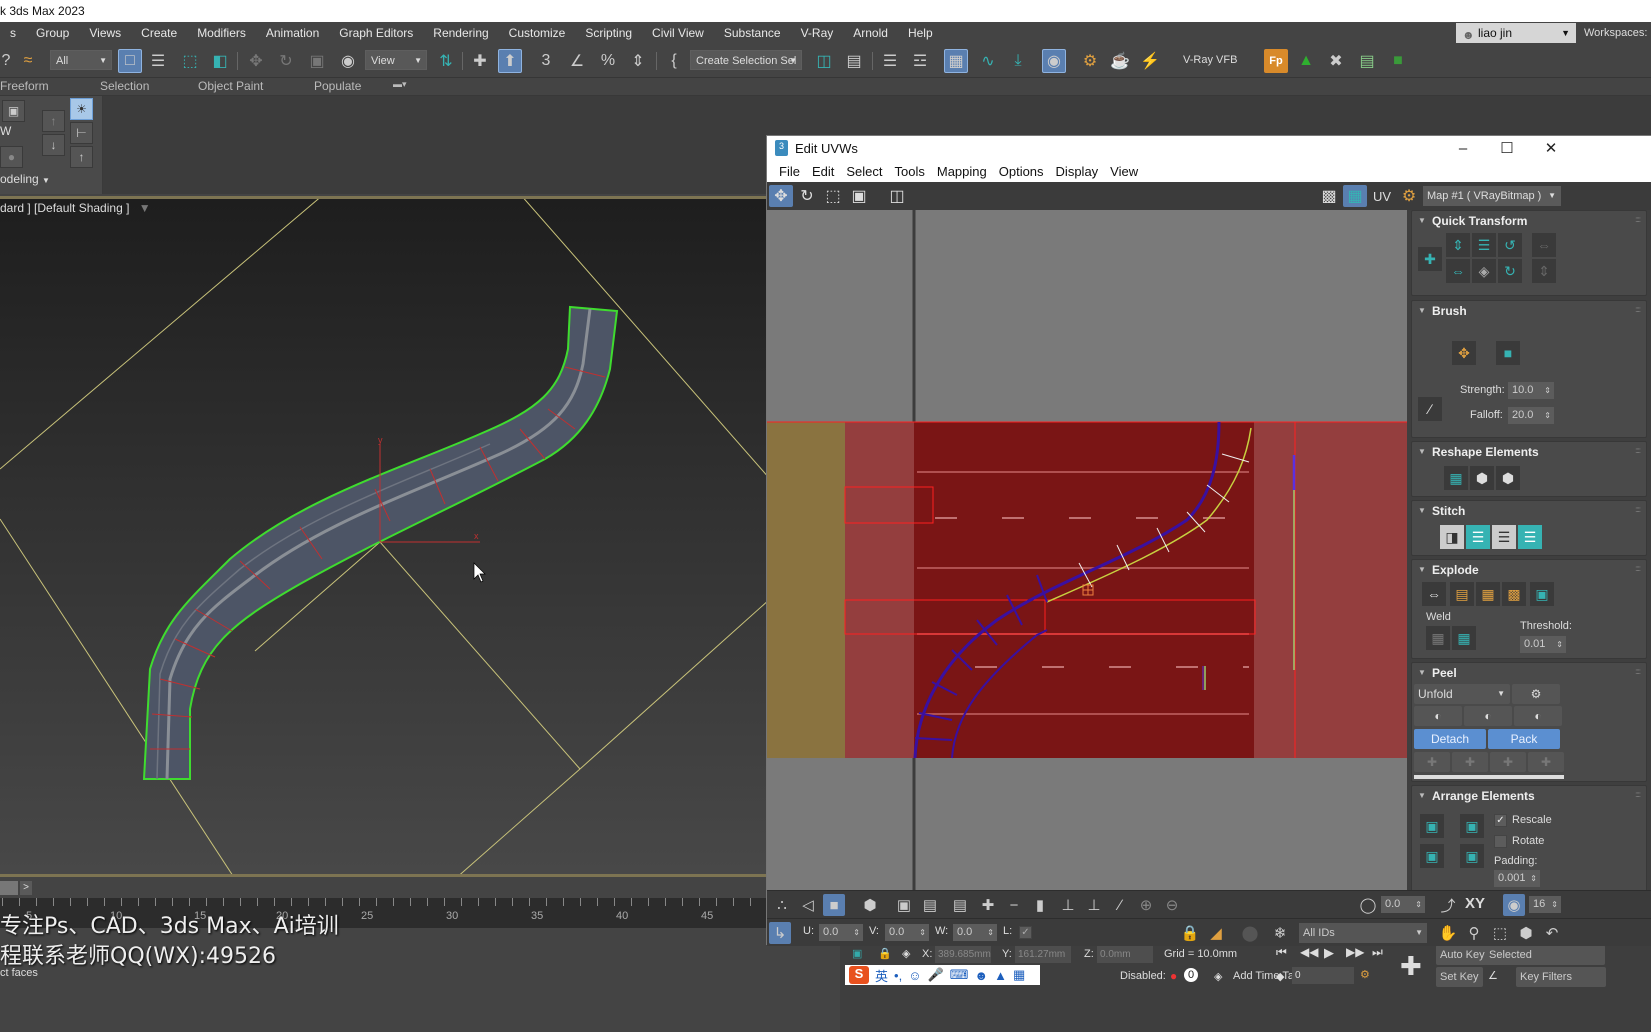 This screenshot has height=1032, width=1651. I want to click on select-scale-icon: ▣, so click(317, 61).